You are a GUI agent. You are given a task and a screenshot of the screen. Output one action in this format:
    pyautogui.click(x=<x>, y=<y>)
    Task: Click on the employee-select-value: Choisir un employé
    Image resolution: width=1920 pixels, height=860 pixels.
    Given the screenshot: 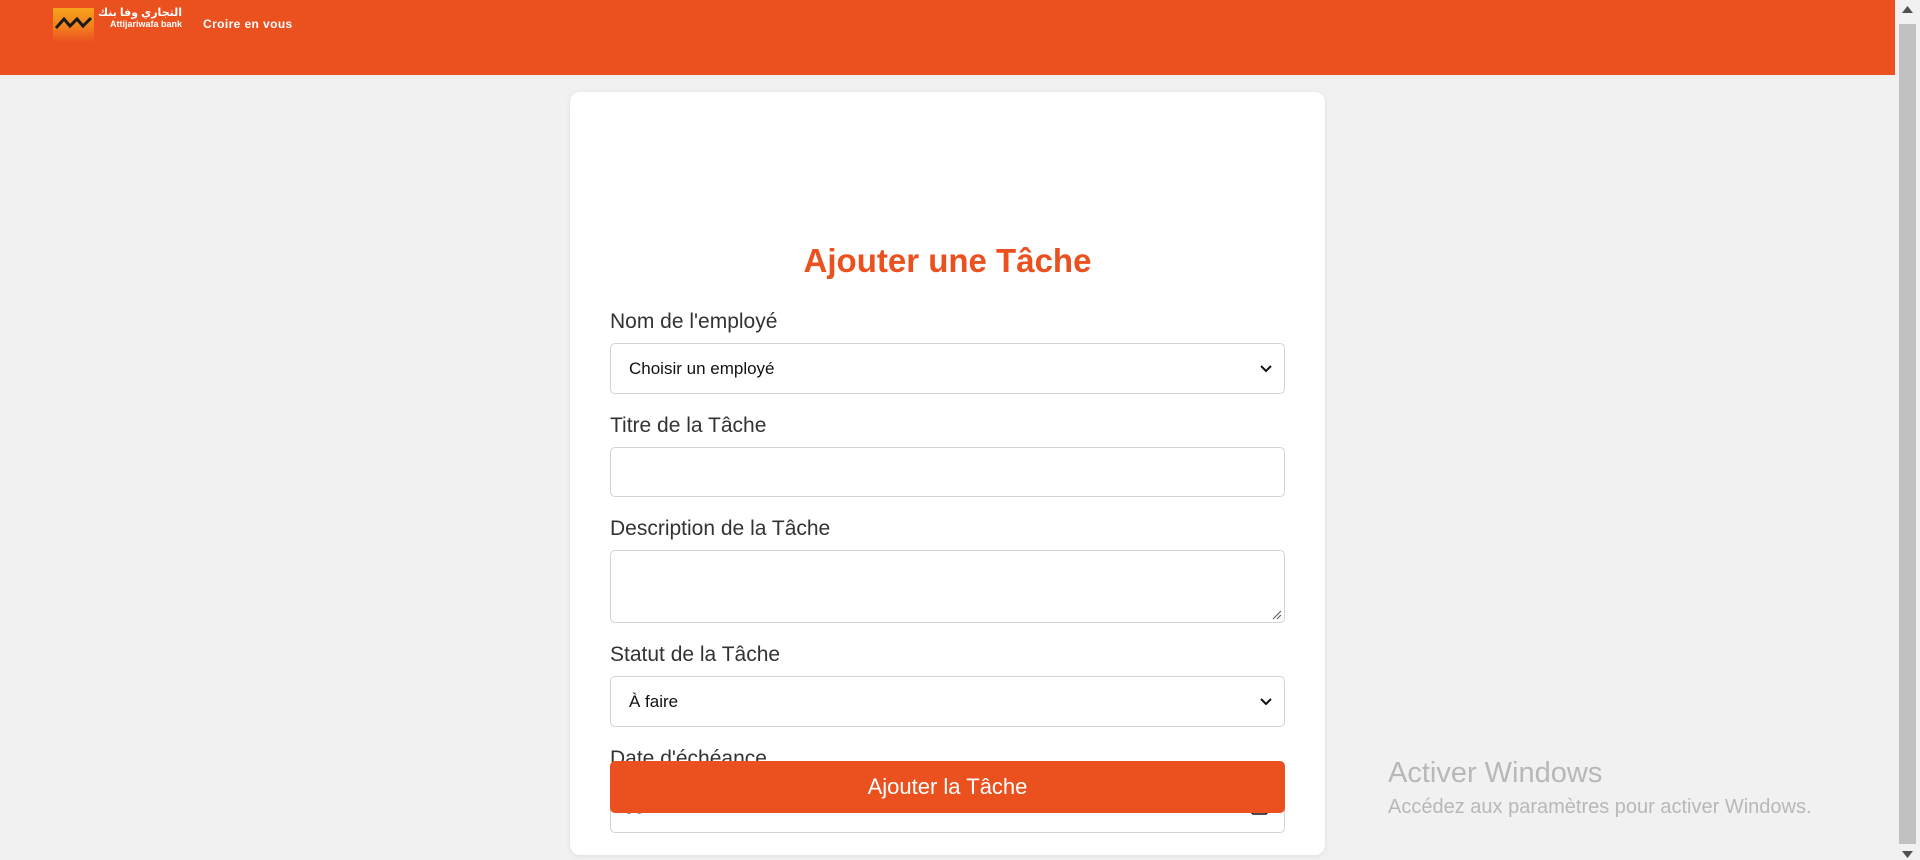 What is the action you would take?
    pyautogui.click(x=702, y=368)
    